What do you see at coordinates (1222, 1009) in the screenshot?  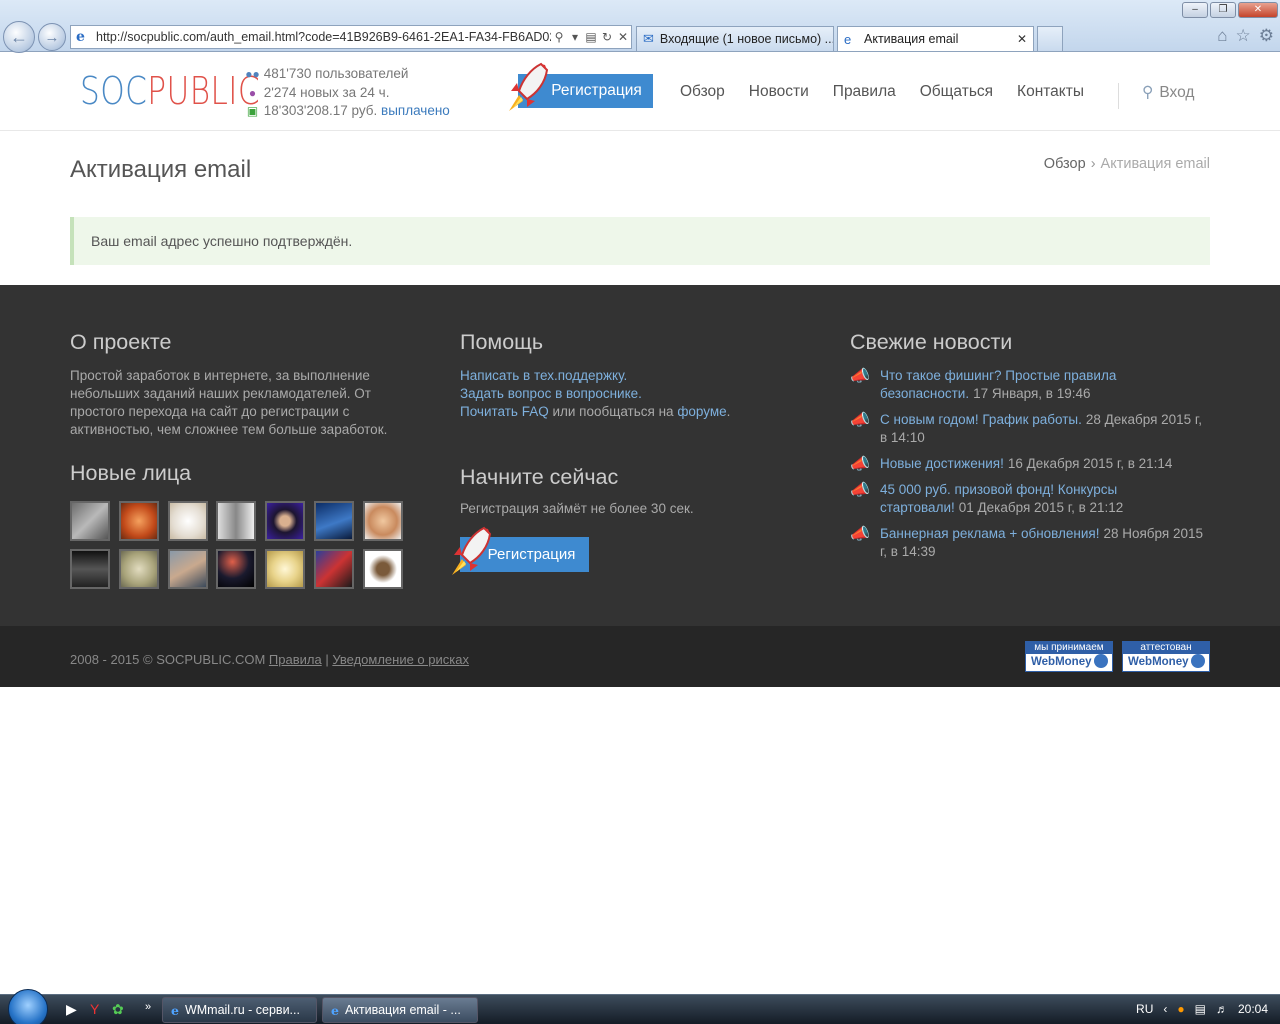 I see `volume-icon: ♬` at bounding box center [1222, 1009].